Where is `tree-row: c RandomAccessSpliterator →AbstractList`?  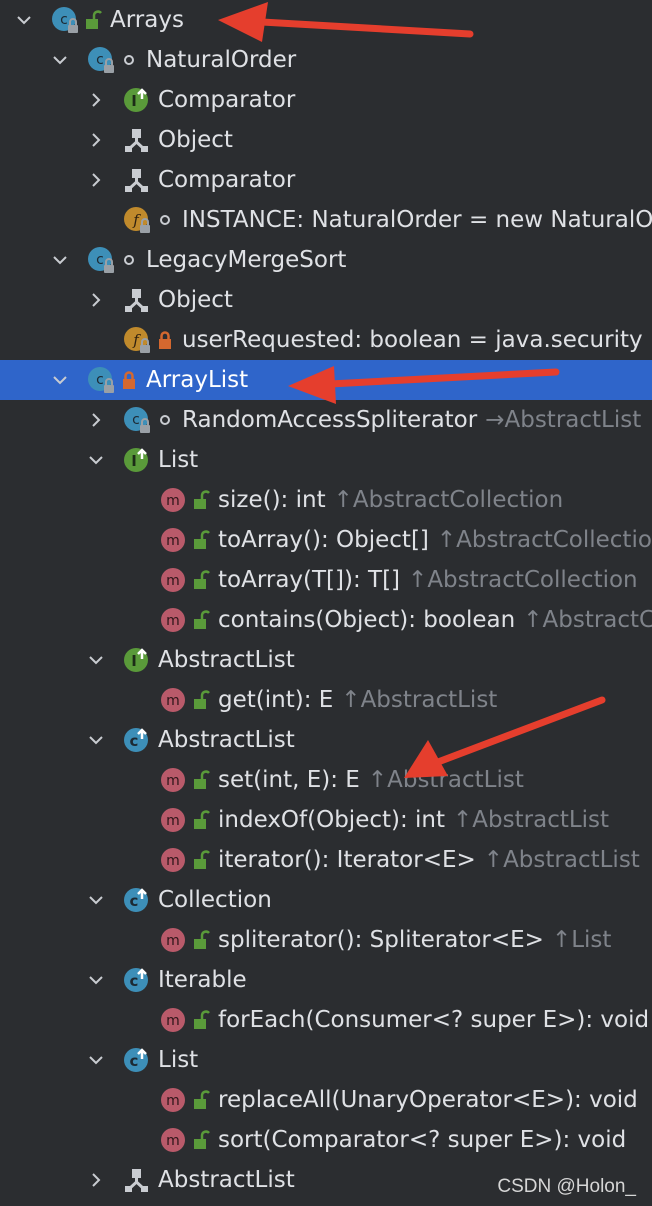
tree-row: c RandomAccessSpliterator →AbstractList is located at coordinates (326, 420).